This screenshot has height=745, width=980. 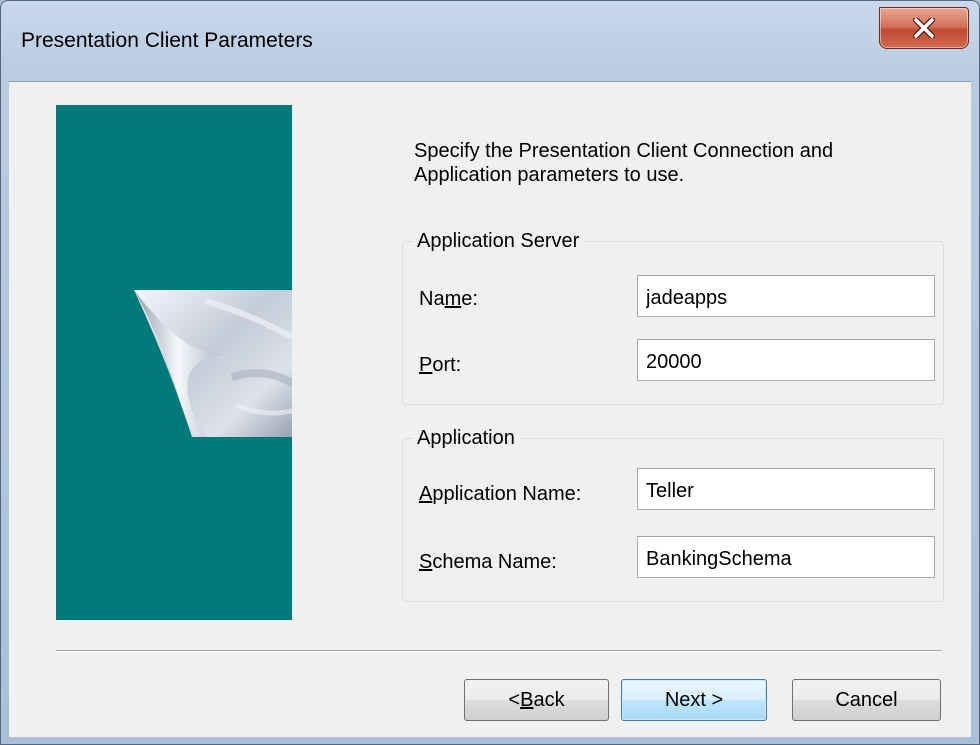 I want to click on back-button: < Back, so click(x=536, y=700).